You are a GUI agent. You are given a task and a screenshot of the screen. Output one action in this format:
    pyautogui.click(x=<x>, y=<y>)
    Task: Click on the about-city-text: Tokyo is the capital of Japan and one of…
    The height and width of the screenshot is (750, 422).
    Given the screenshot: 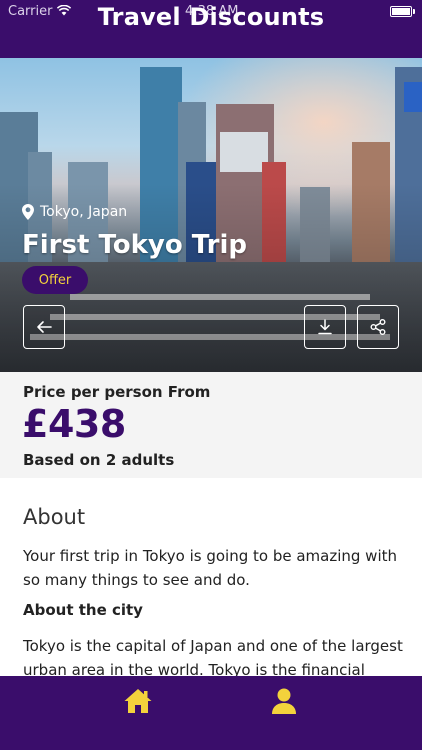 What is the action you would take?
    pyautogui.click(x=213, y=656)
    